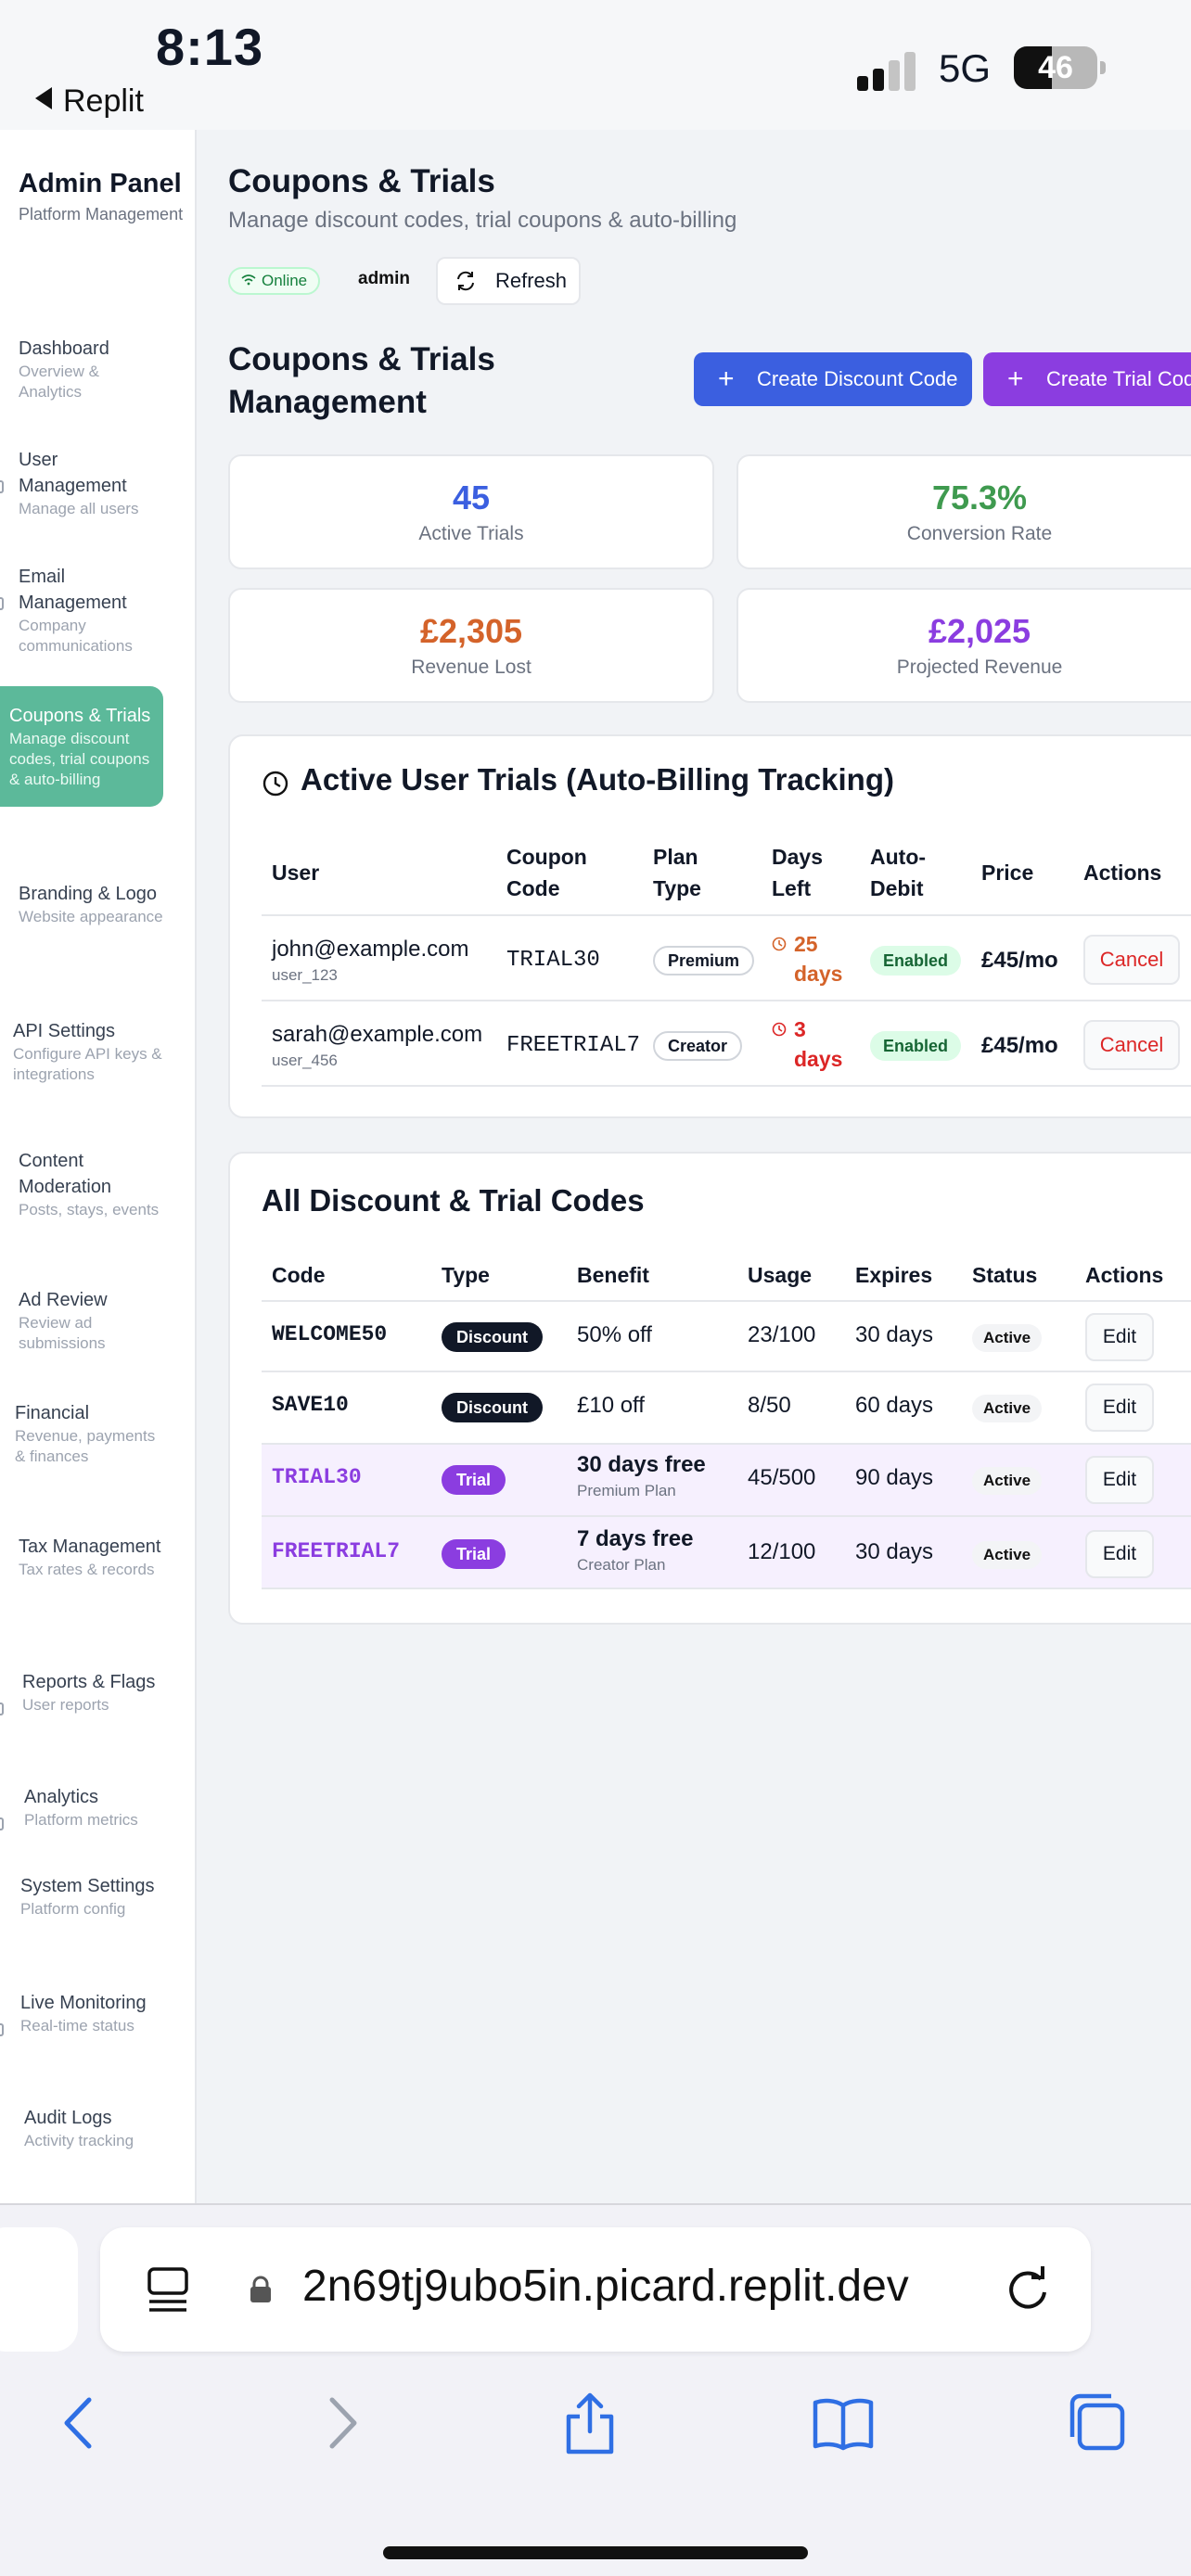 The image size is (1191, 2576). I want to click on reader-icon, so click(168, 2289).